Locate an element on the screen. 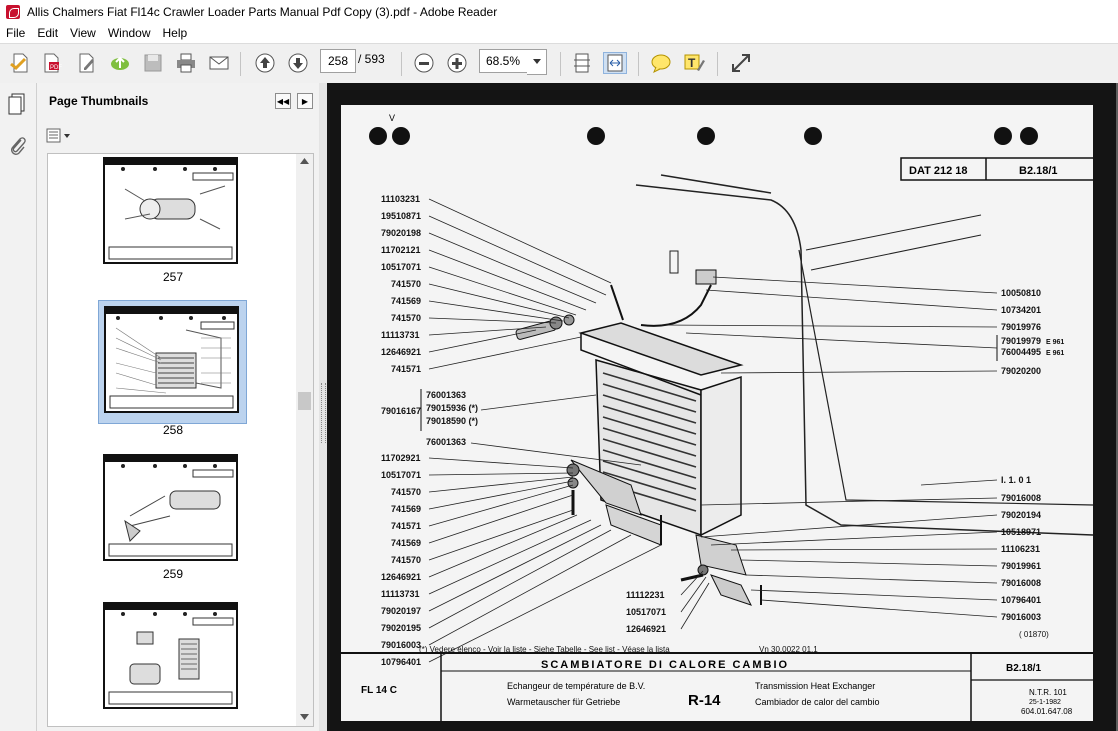 The height and width of the screenshot is (731, 1118). svg-text: 79020194 is located at coordinates (1021, 515).